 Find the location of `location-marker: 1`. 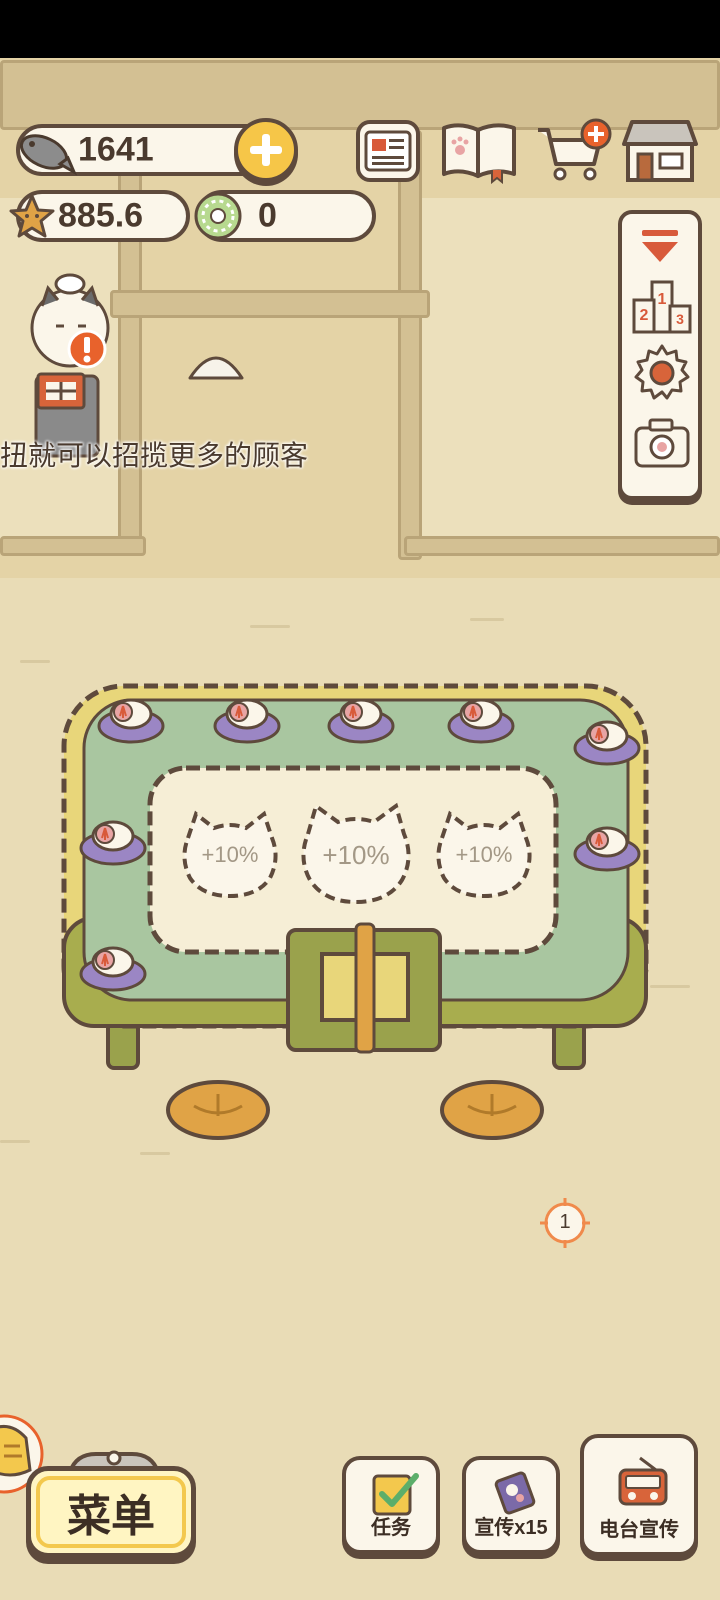

location-marker: 1 is located at coordinates (565, 1223).